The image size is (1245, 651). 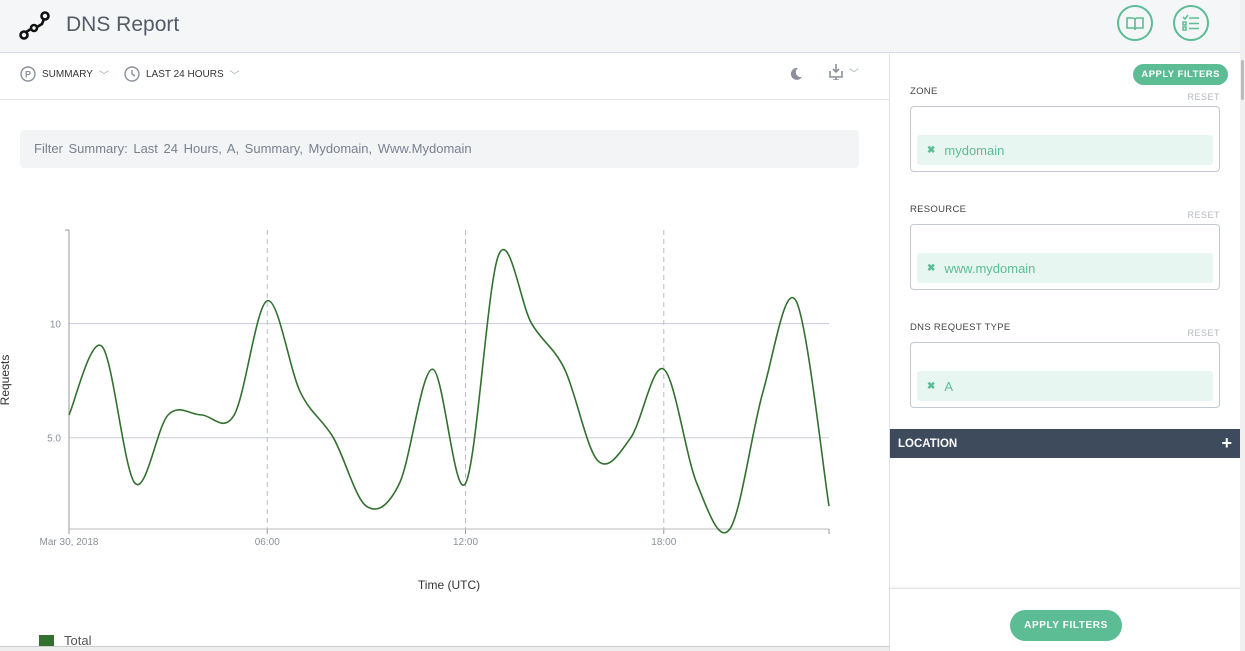 I want to click on toolbar: P SUMMARY ﹀ LAST 24 HOURS ﹀ ﹀, so click(x=444, y=77).